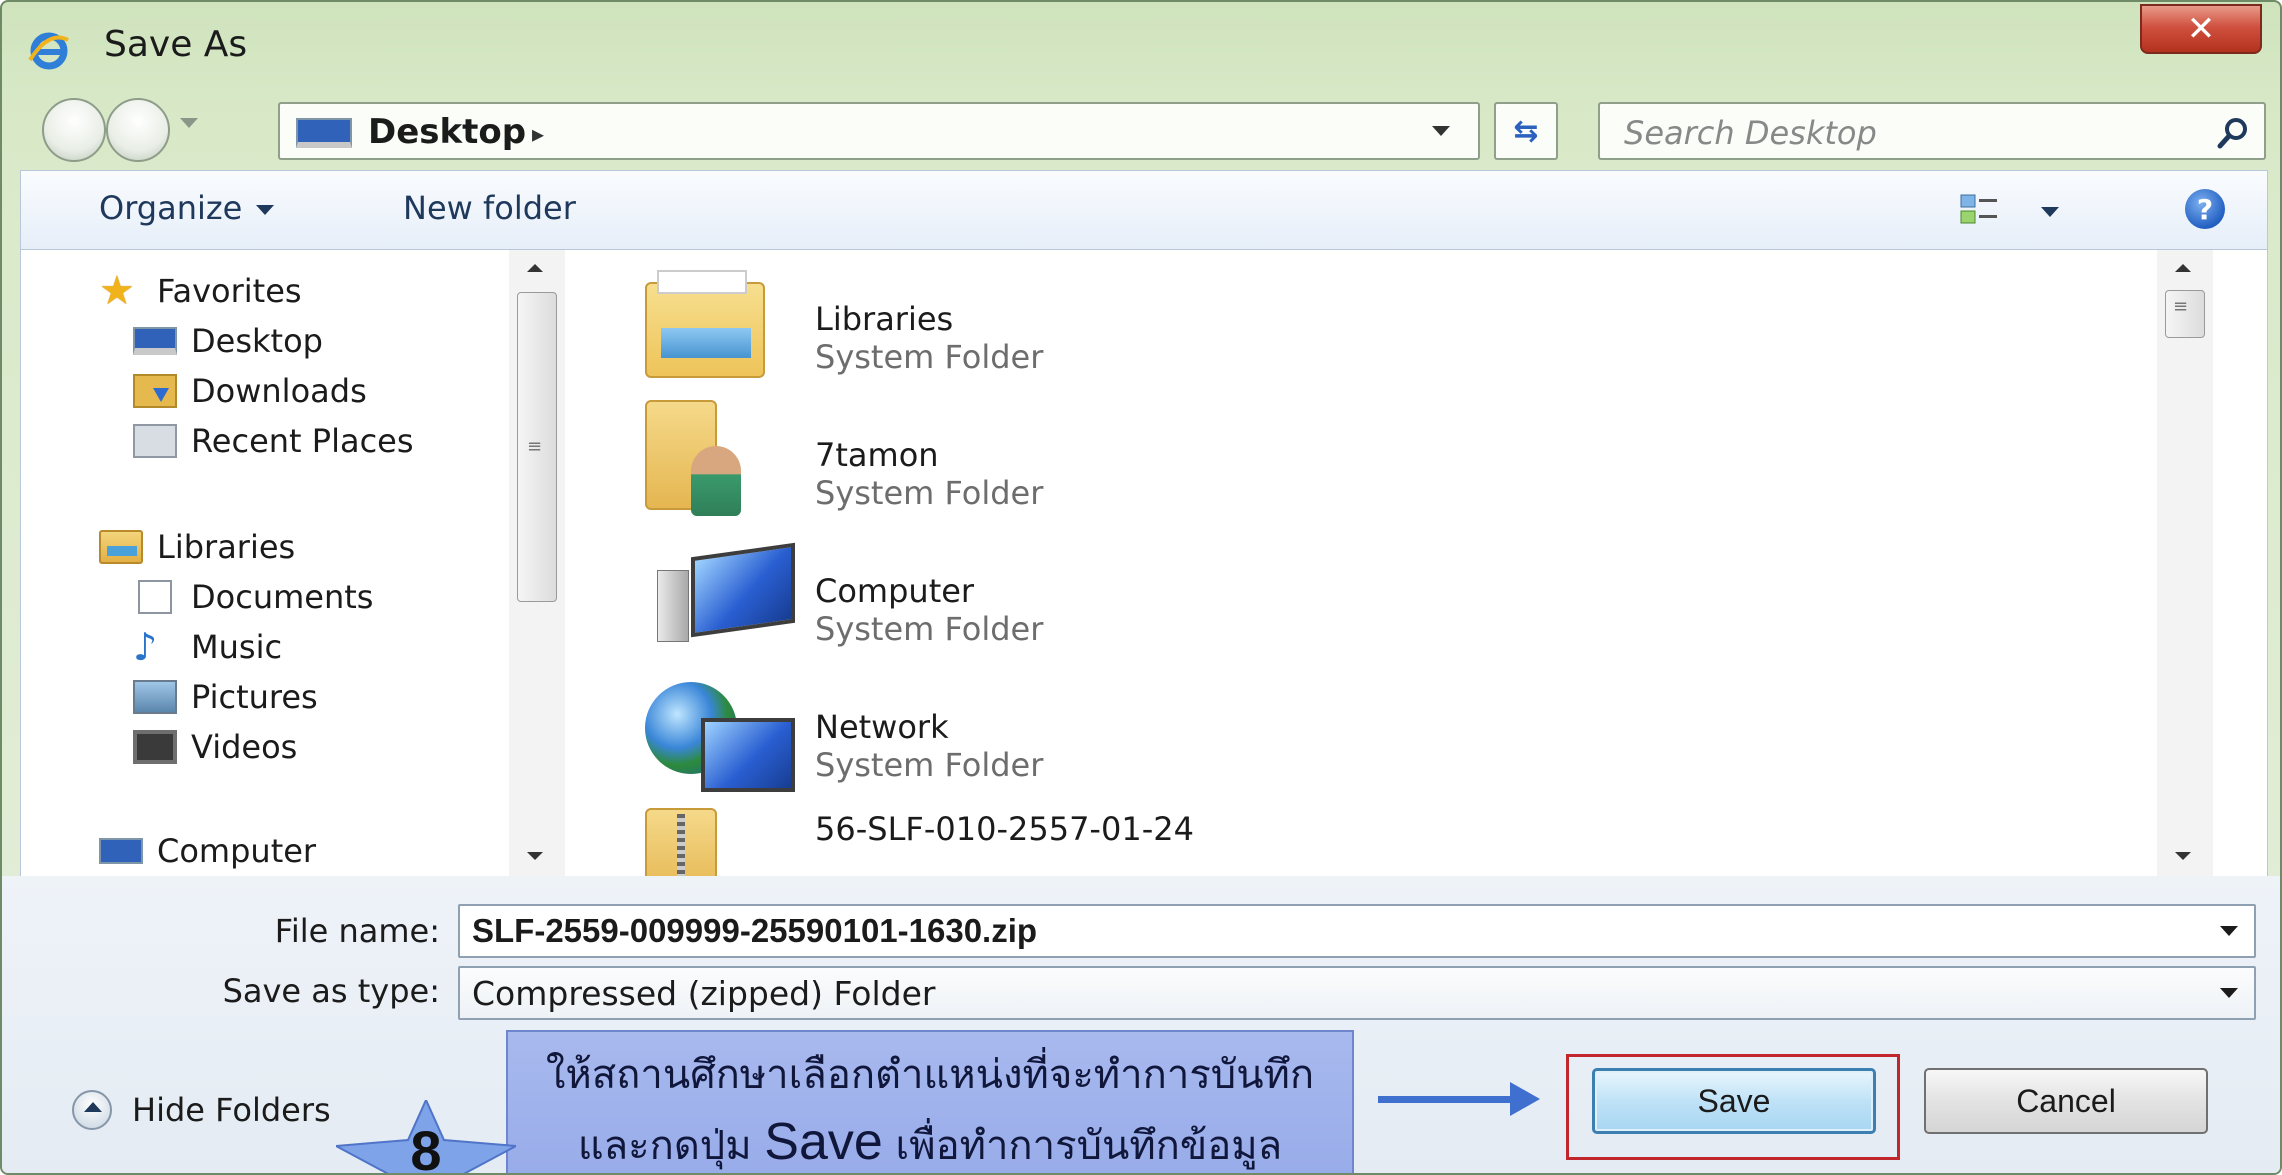 This screenshot has width=2282, height=1175. Describe the element at coordinates (2066, 1101) in the screenshot. I see `cancel-button: Cancel` at that location.